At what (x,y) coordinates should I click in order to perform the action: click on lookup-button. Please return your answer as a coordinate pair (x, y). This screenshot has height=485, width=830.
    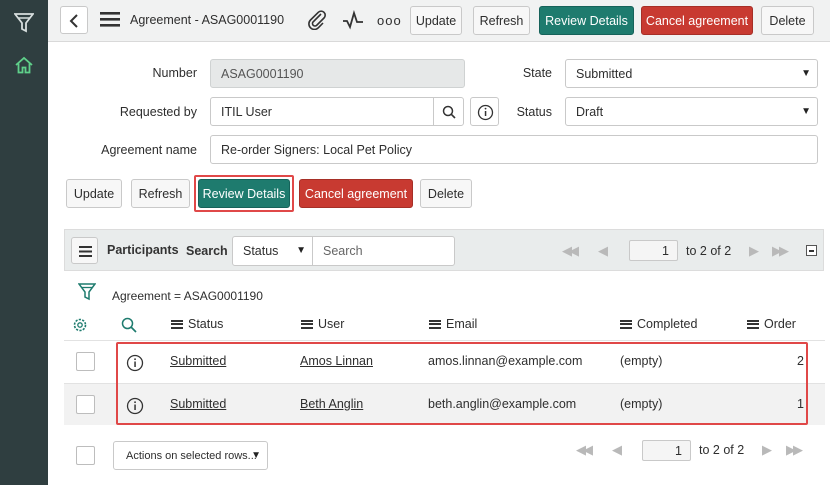
    Looking at the image, I should click on (448, 111).